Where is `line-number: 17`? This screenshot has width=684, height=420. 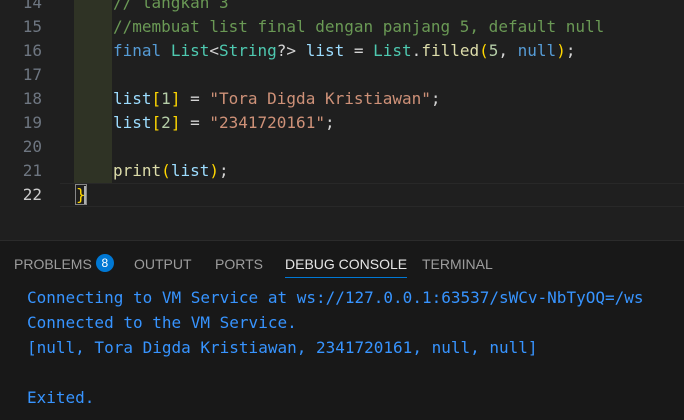 line-number: 17 is located at coordinates (32, 74).